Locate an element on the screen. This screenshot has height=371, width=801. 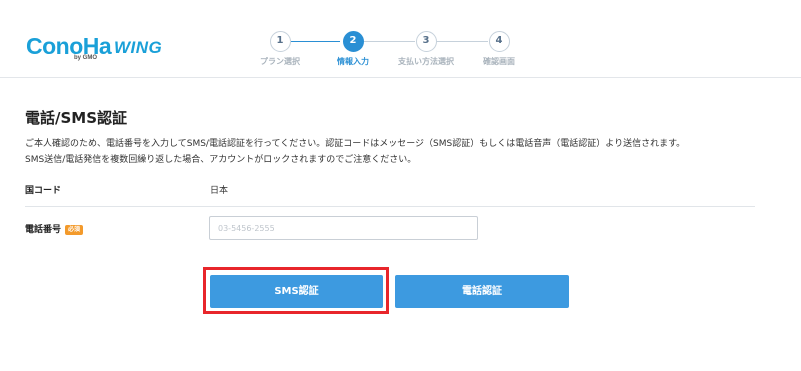
step-number: 4 is located at coordinates (499, 41).